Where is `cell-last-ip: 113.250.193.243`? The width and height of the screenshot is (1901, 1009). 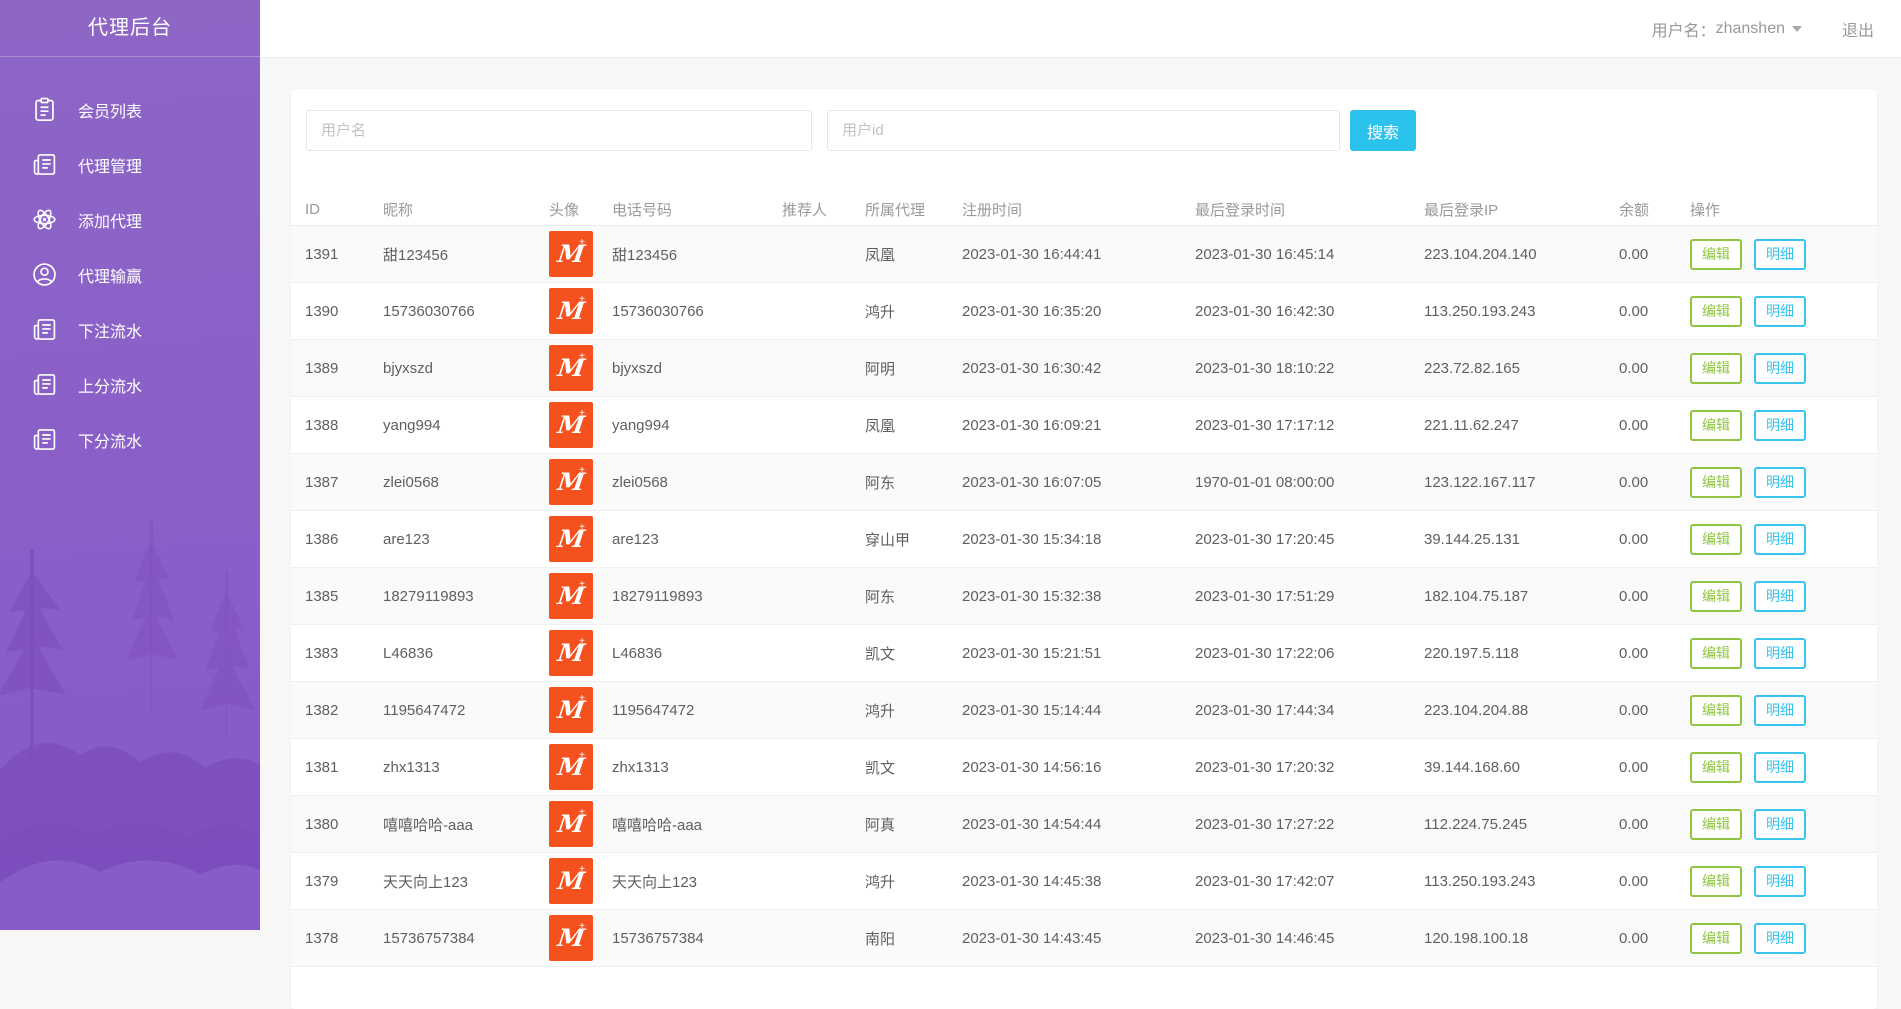 cell-last-ip: 113.250.193.243 is located at coordinates (1480, 311).